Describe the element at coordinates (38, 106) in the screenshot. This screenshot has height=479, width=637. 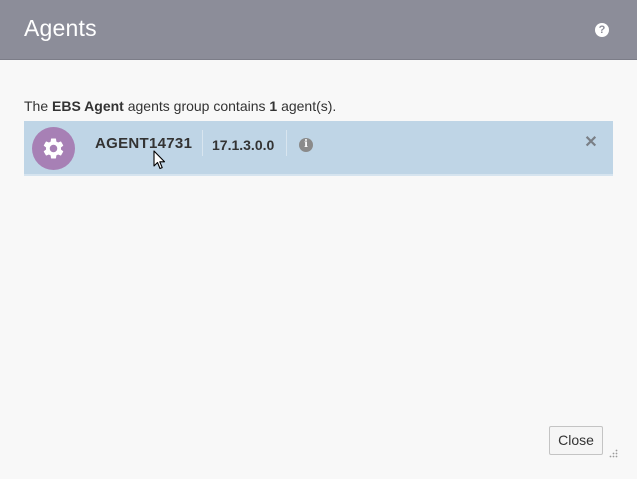
I see `summary-prefix: The` at that location.